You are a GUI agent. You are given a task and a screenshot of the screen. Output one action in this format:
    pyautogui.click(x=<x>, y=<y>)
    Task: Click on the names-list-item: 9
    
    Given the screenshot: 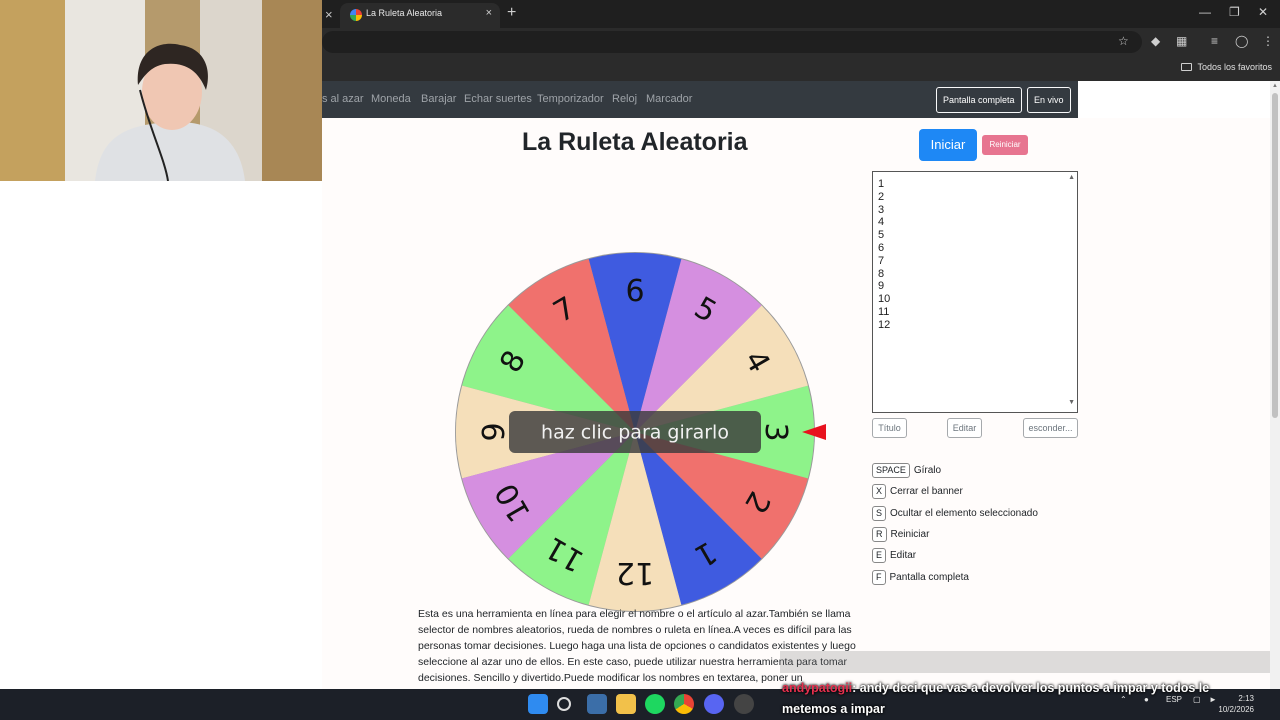 What is the action you would take?
    pyautogui.click(x=881, y=286)
    